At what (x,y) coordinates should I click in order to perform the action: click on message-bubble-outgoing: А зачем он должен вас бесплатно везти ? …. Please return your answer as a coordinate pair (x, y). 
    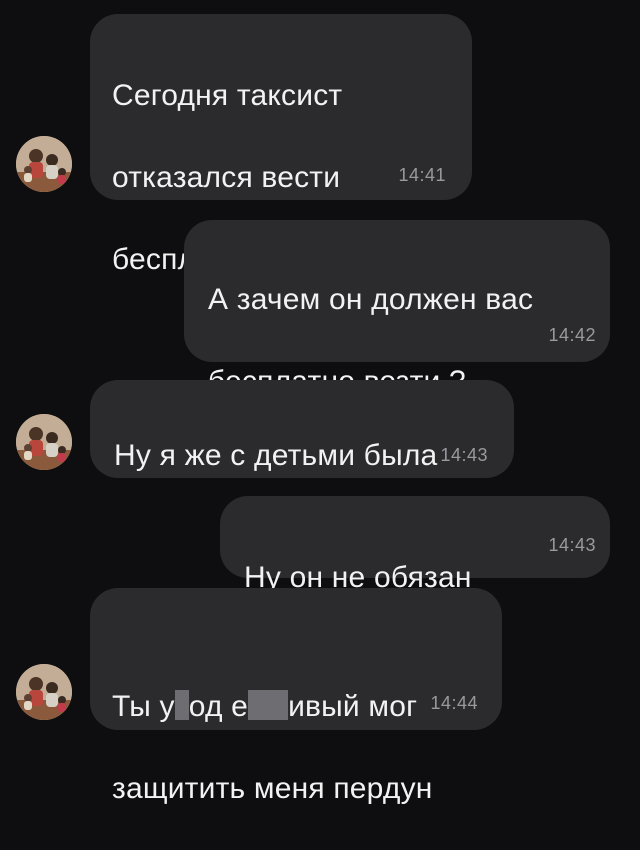
    Looking at the image, I should click on (397, 309).